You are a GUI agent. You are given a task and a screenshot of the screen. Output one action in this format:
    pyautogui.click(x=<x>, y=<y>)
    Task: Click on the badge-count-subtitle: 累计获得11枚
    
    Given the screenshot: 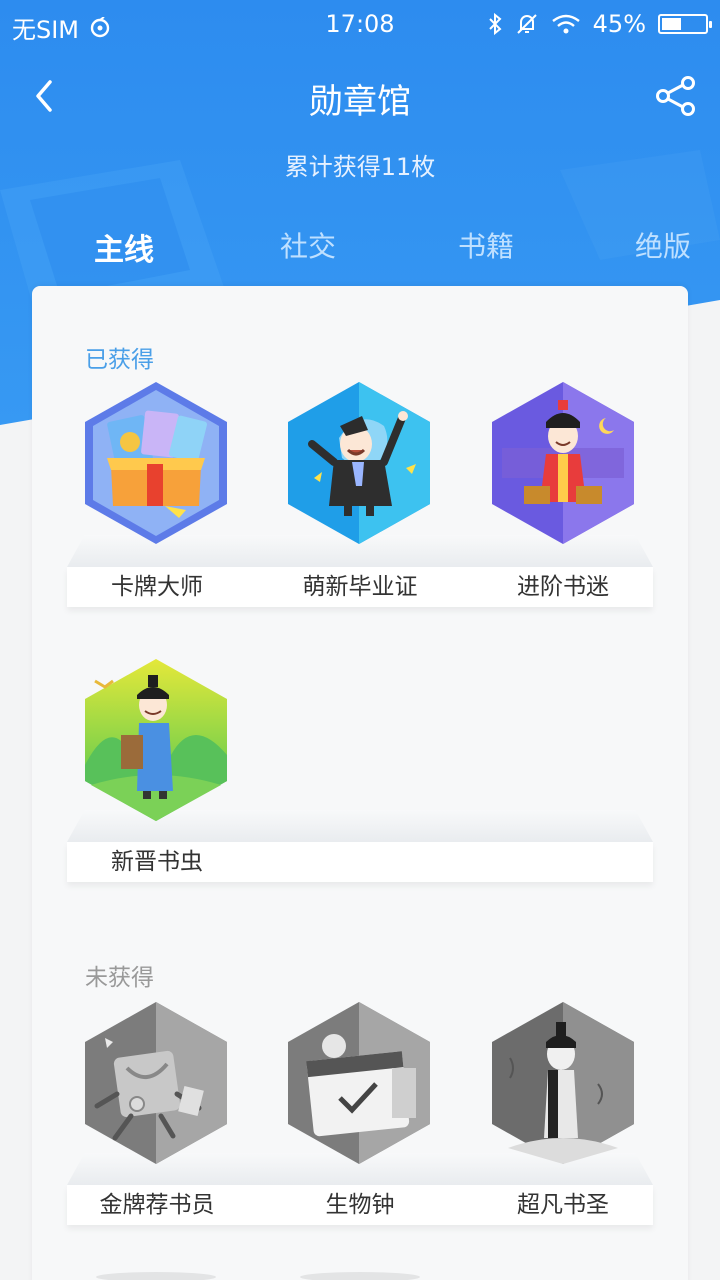 What is the action you would take?
    pyautogui.click(x=360, y=167)
    